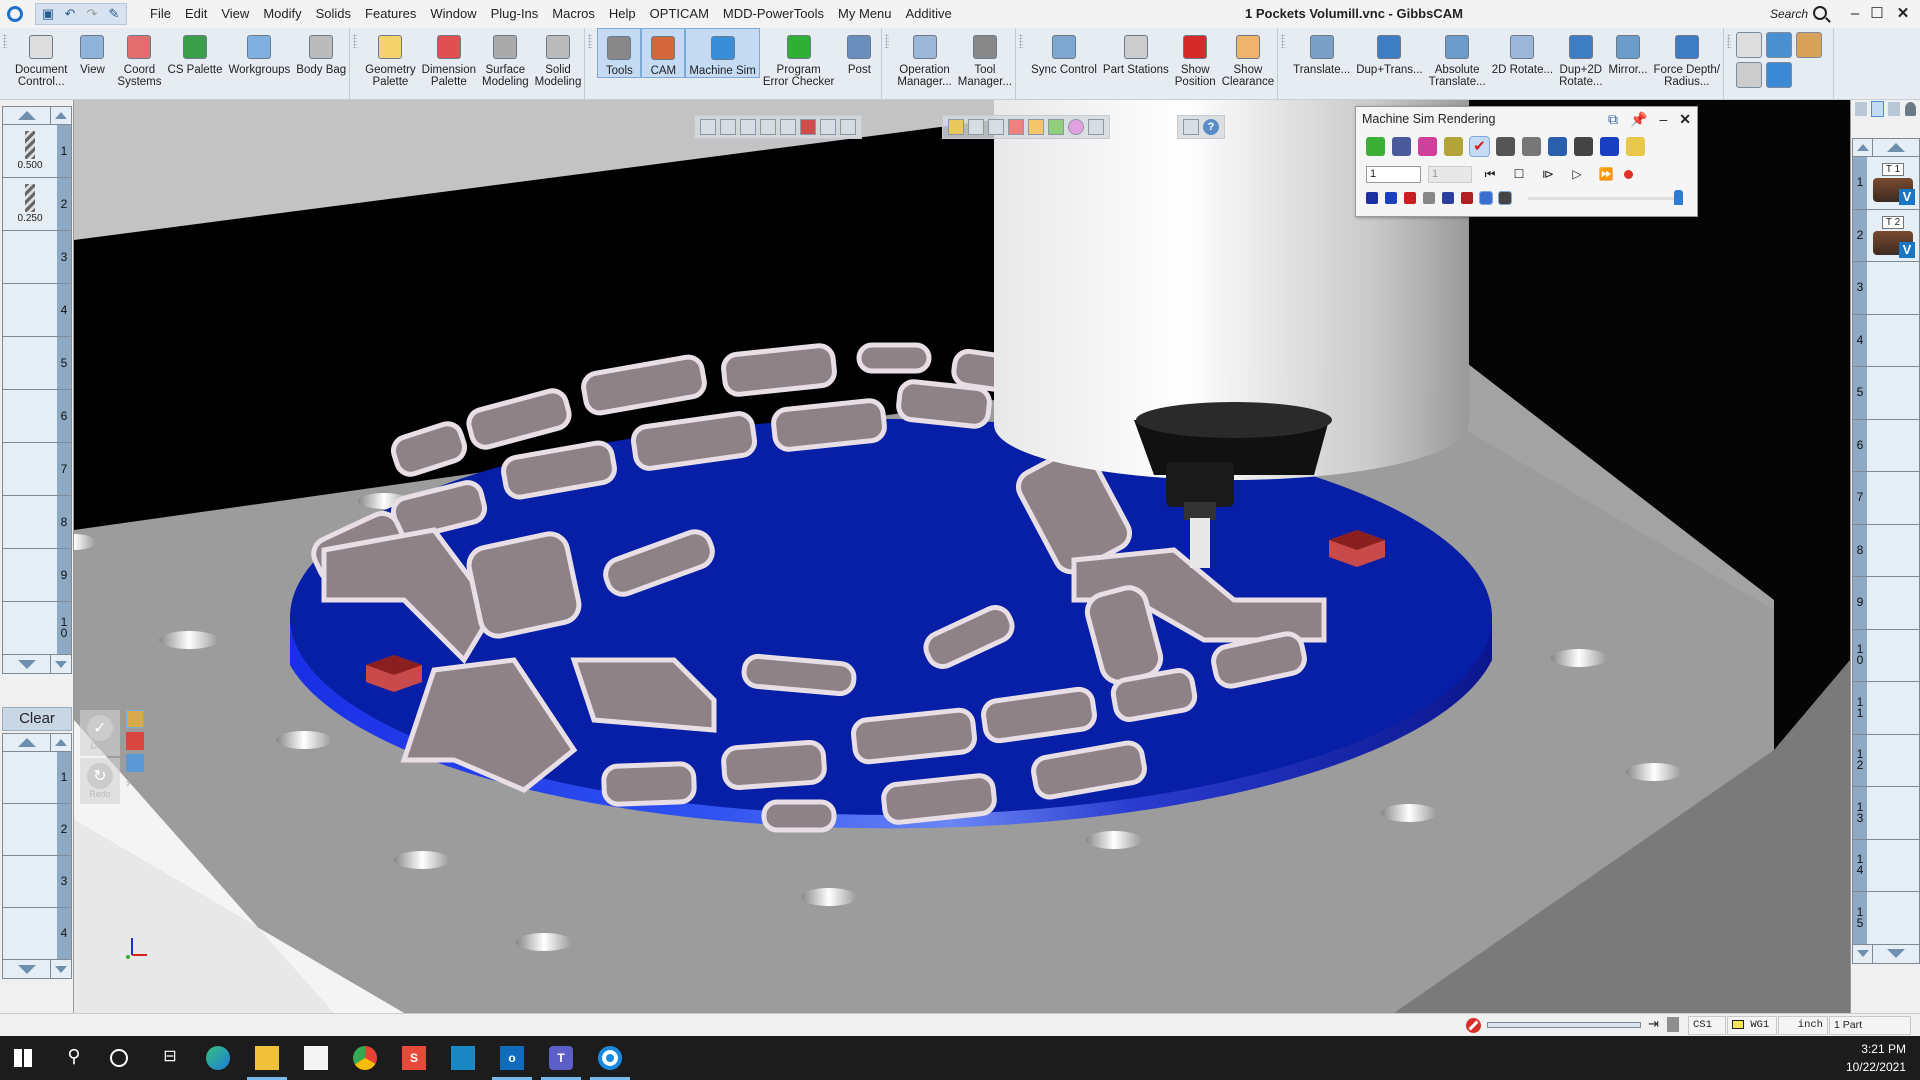 The width and height of the screenshot is (1920, 1080). Describe the element at coordinates (1749, 45) in the screenshot. I see `stock-cylinder-icon` at that location.